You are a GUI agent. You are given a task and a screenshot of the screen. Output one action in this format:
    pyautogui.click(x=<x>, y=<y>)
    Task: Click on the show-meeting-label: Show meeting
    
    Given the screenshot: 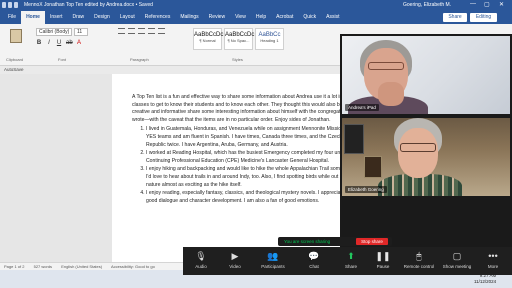 What is the action you would take?
    pyautogui.click(x=457, y=266)
    